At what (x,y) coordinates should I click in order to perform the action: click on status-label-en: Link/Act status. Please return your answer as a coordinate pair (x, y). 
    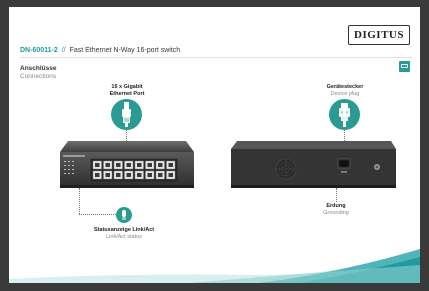
    Looking at the image, I should click on (124, 236).